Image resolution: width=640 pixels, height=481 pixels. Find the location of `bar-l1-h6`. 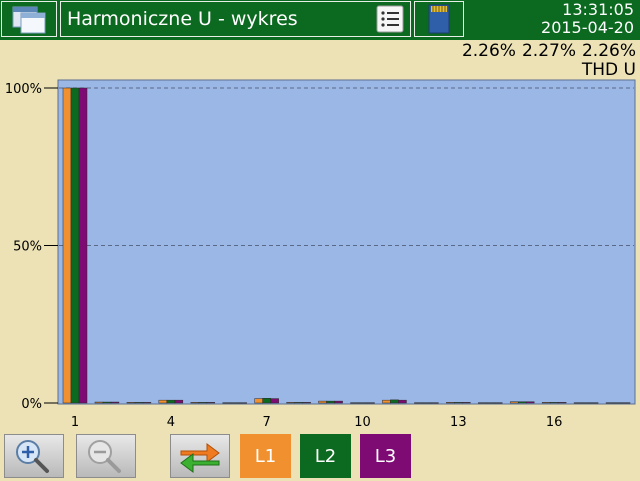

bar-l1-h6 is located at coordinates (226, 403).